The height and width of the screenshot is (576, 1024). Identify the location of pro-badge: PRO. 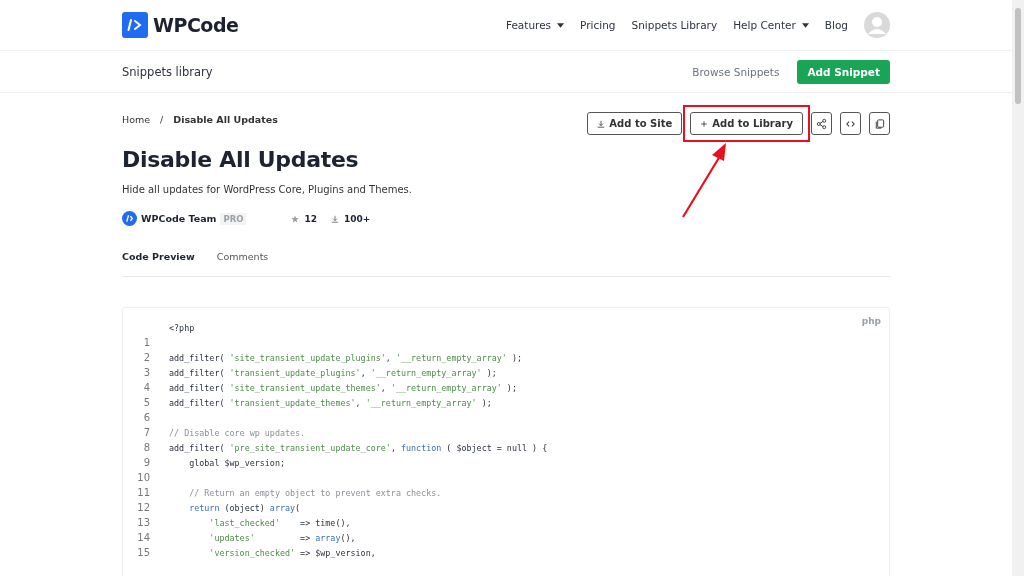
(233, 218).